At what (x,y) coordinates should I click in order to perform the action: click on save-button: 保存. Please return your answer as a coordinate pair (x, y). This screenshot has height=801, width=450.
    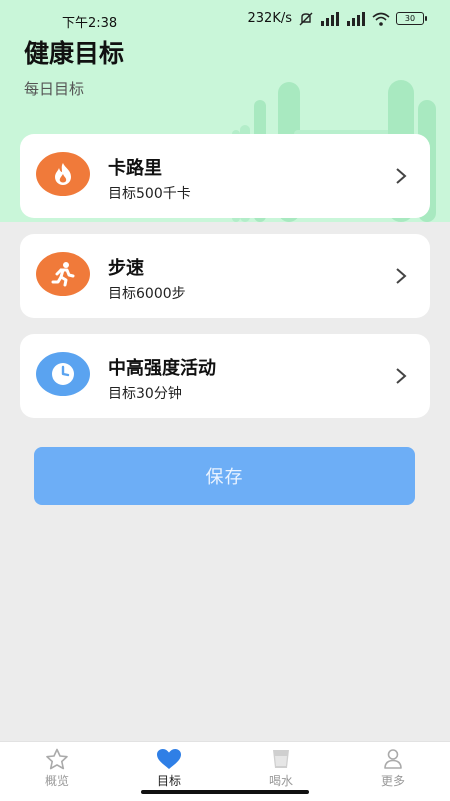
    Looking at the image, I should click on (224, 476).